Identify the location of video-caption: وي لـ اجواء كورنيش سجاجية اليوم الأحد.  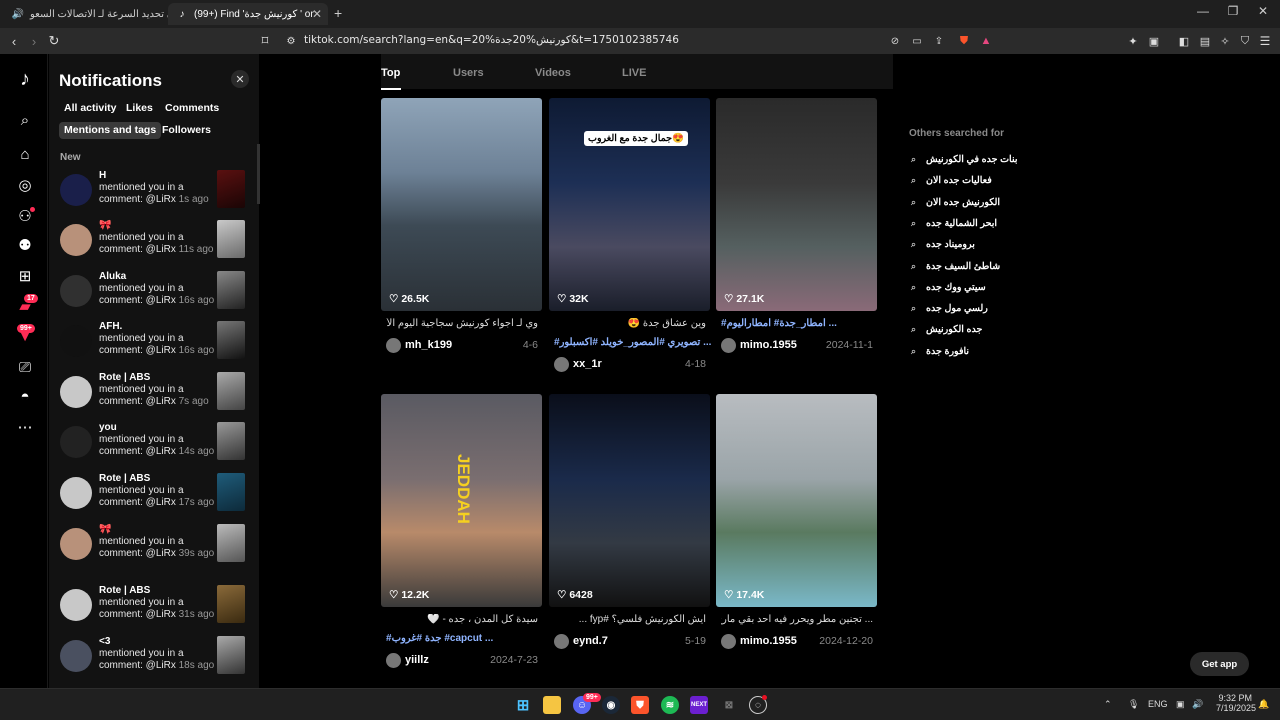
(462, 323).